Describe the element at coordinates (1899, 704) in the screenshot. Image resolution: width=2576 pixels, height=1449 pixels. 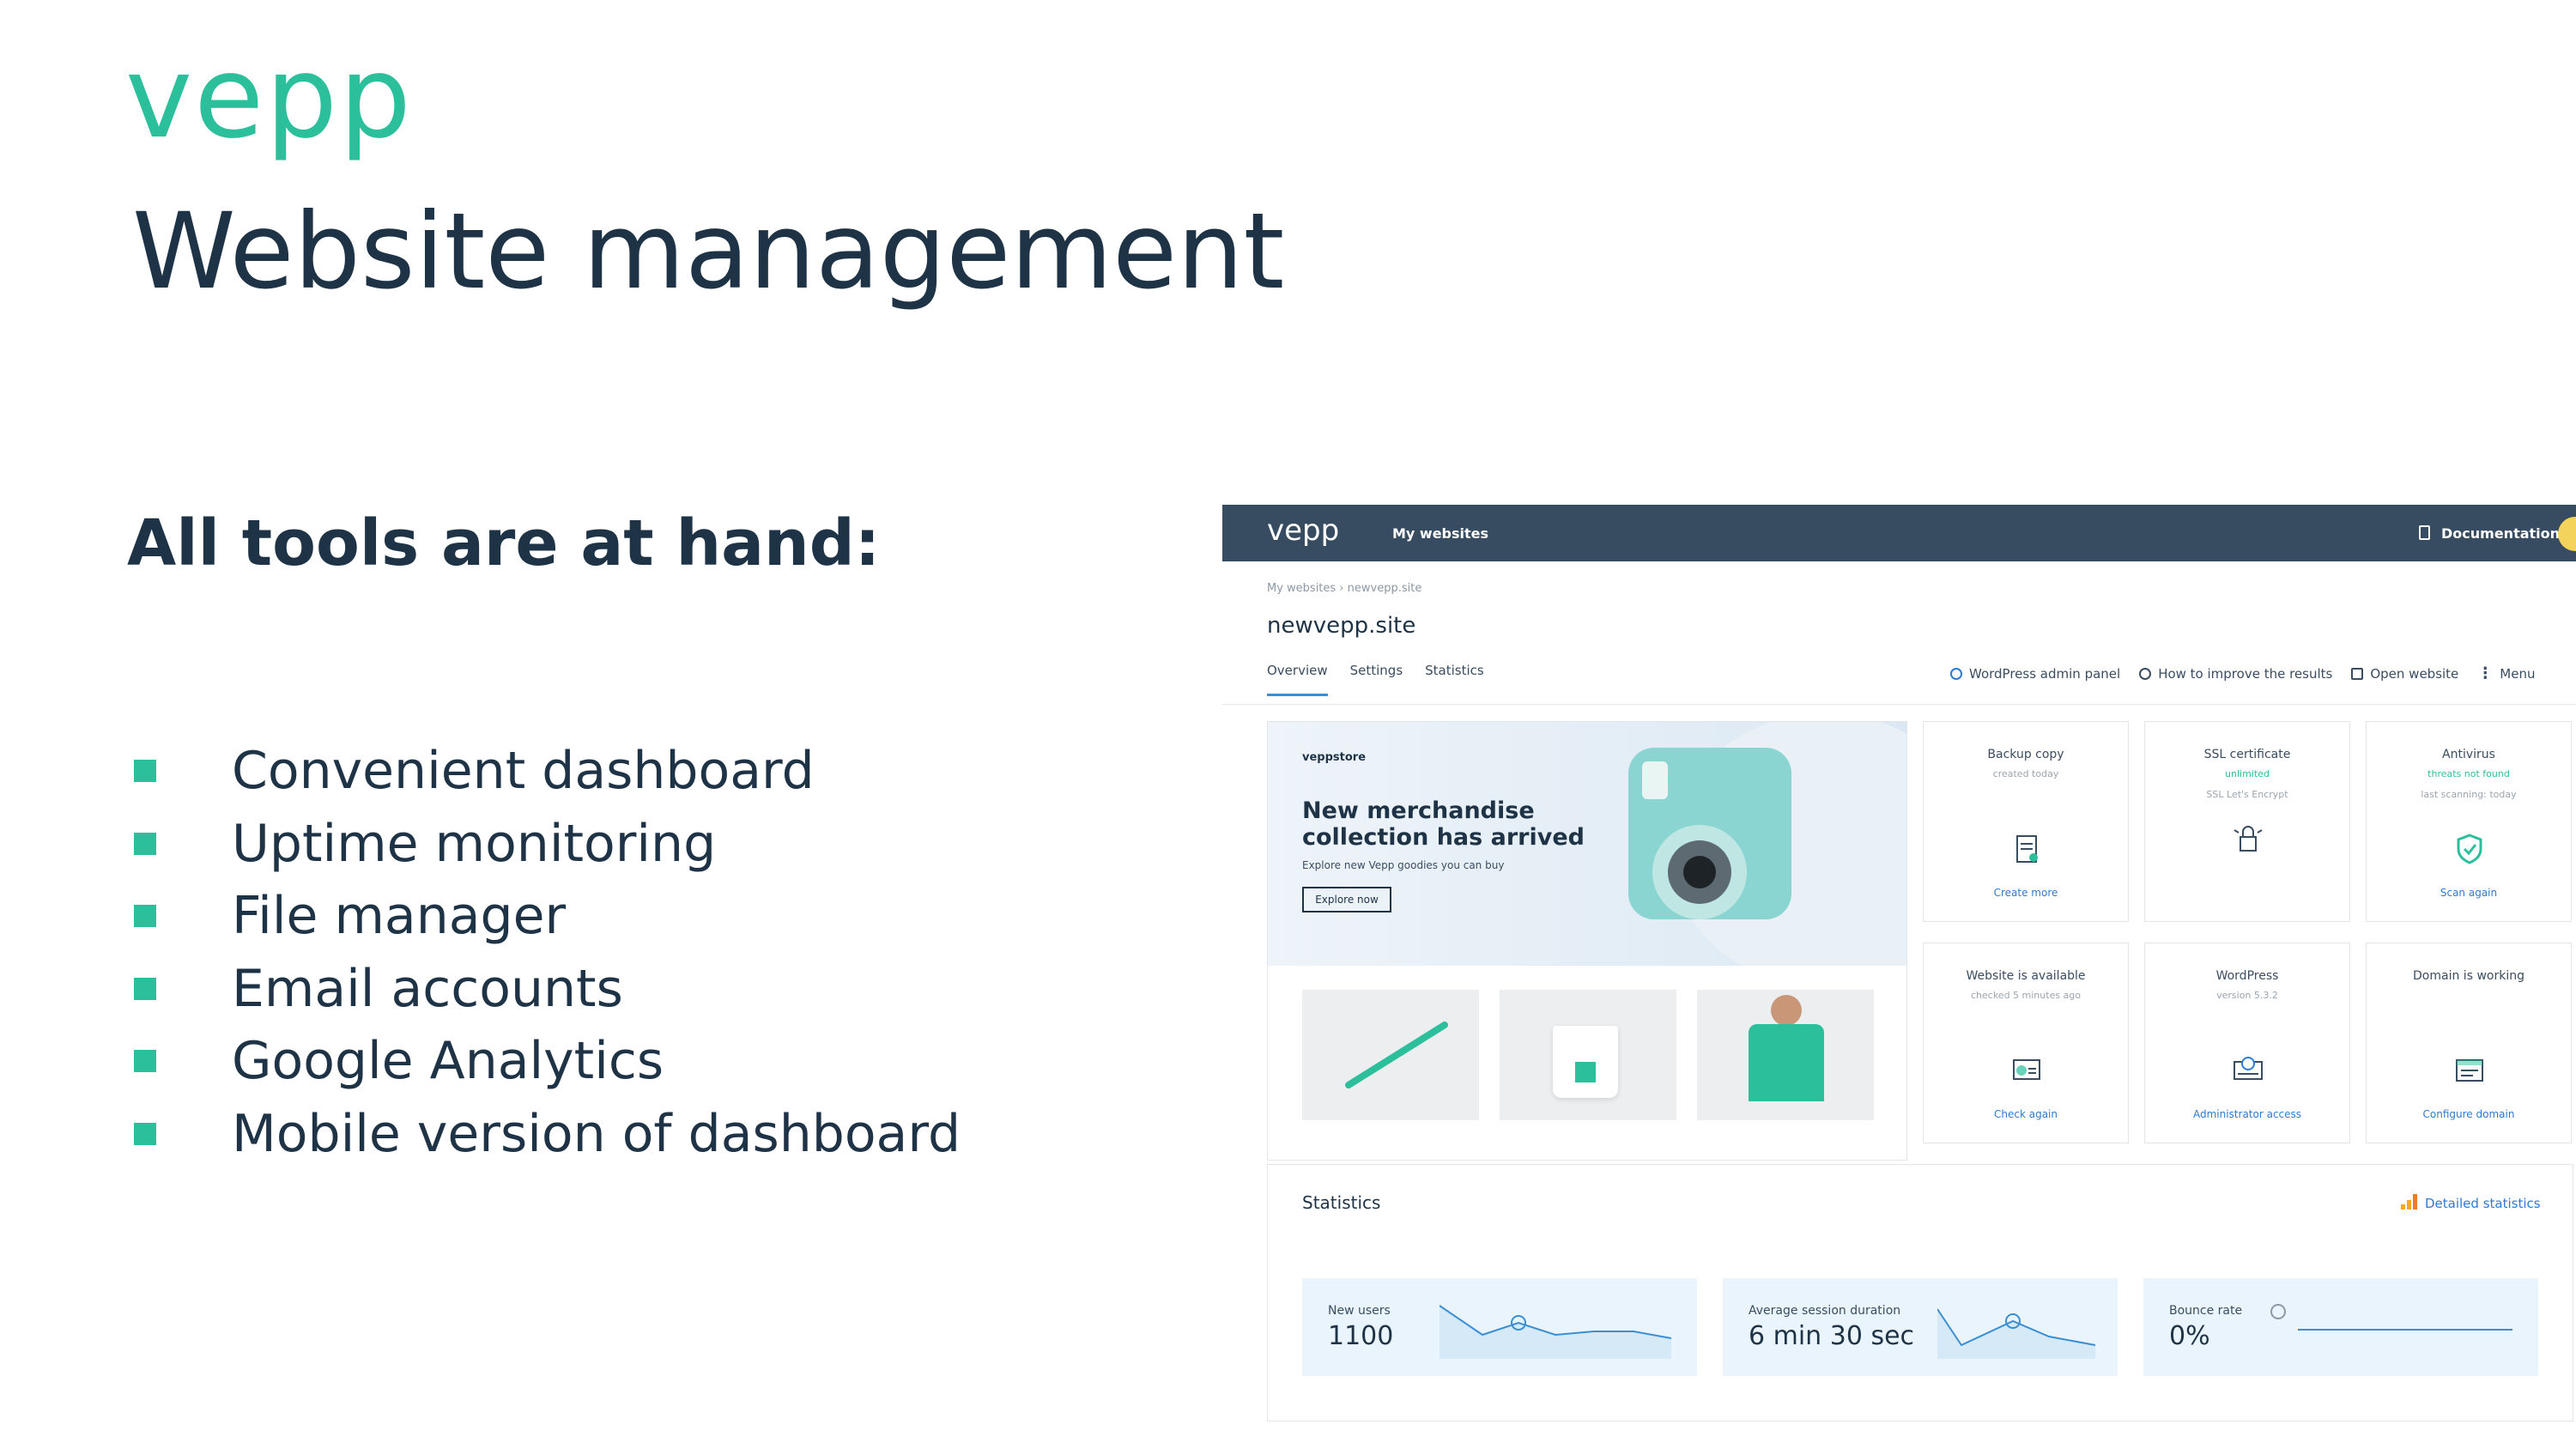
I see `divider` at that location.